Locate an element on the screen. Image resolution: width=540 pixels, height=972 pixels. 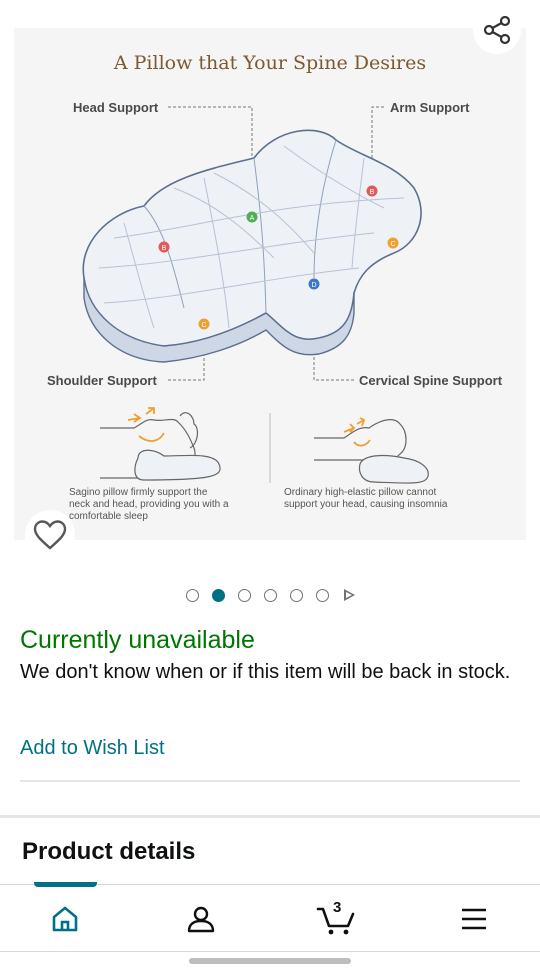
wishlist-heart-button is located at coordinates (50, 535).